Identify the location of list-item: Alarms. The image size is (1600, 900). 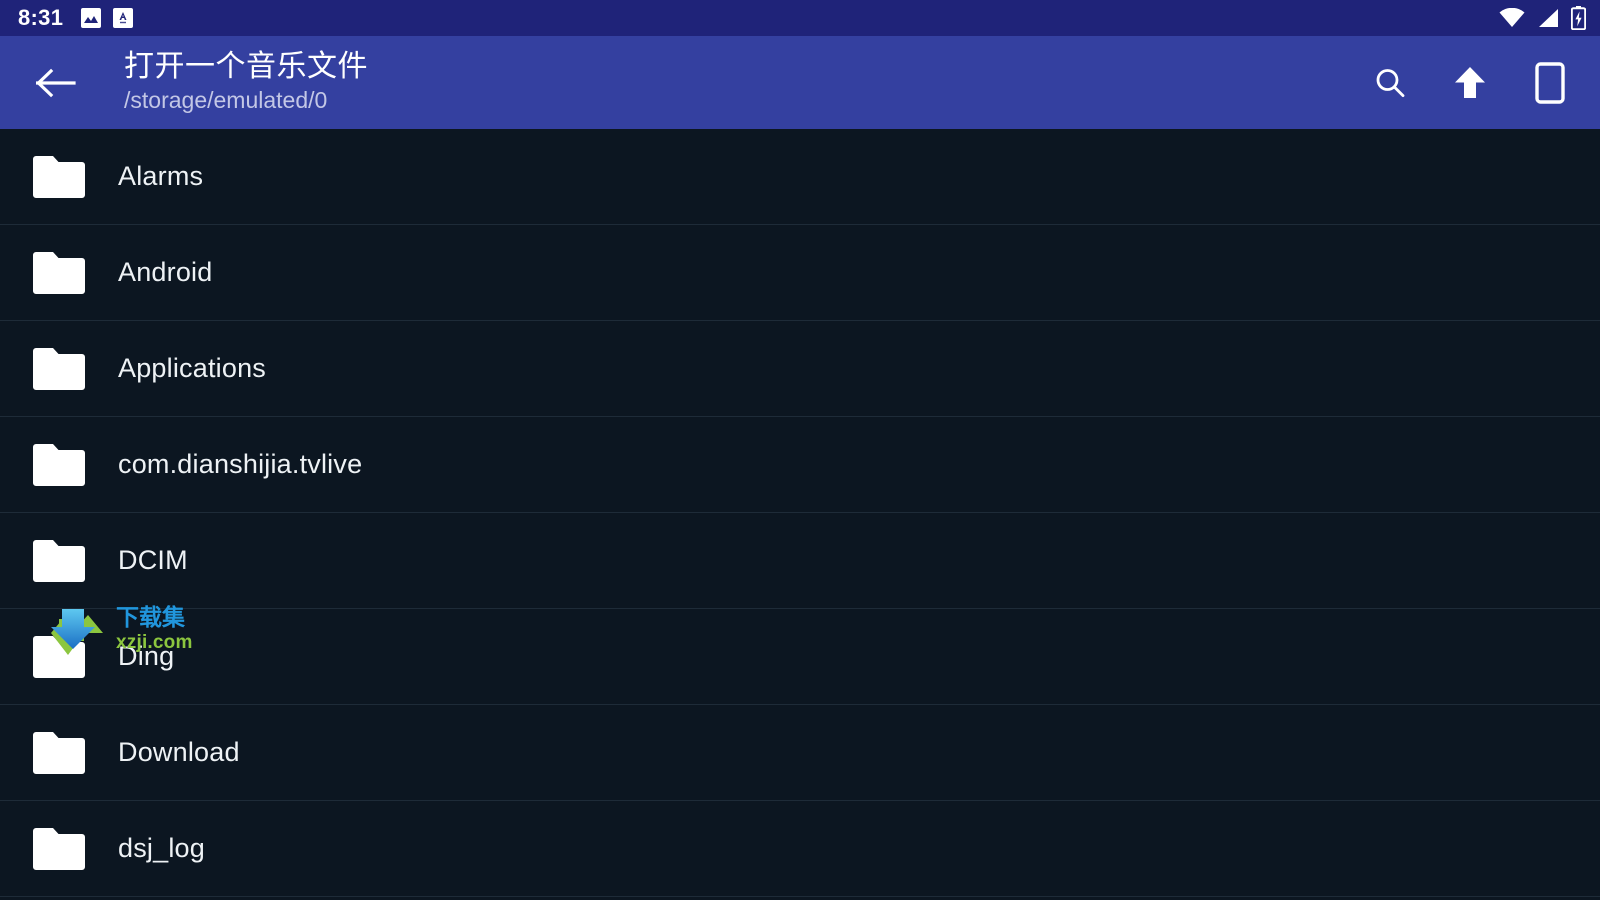
(800, 177).